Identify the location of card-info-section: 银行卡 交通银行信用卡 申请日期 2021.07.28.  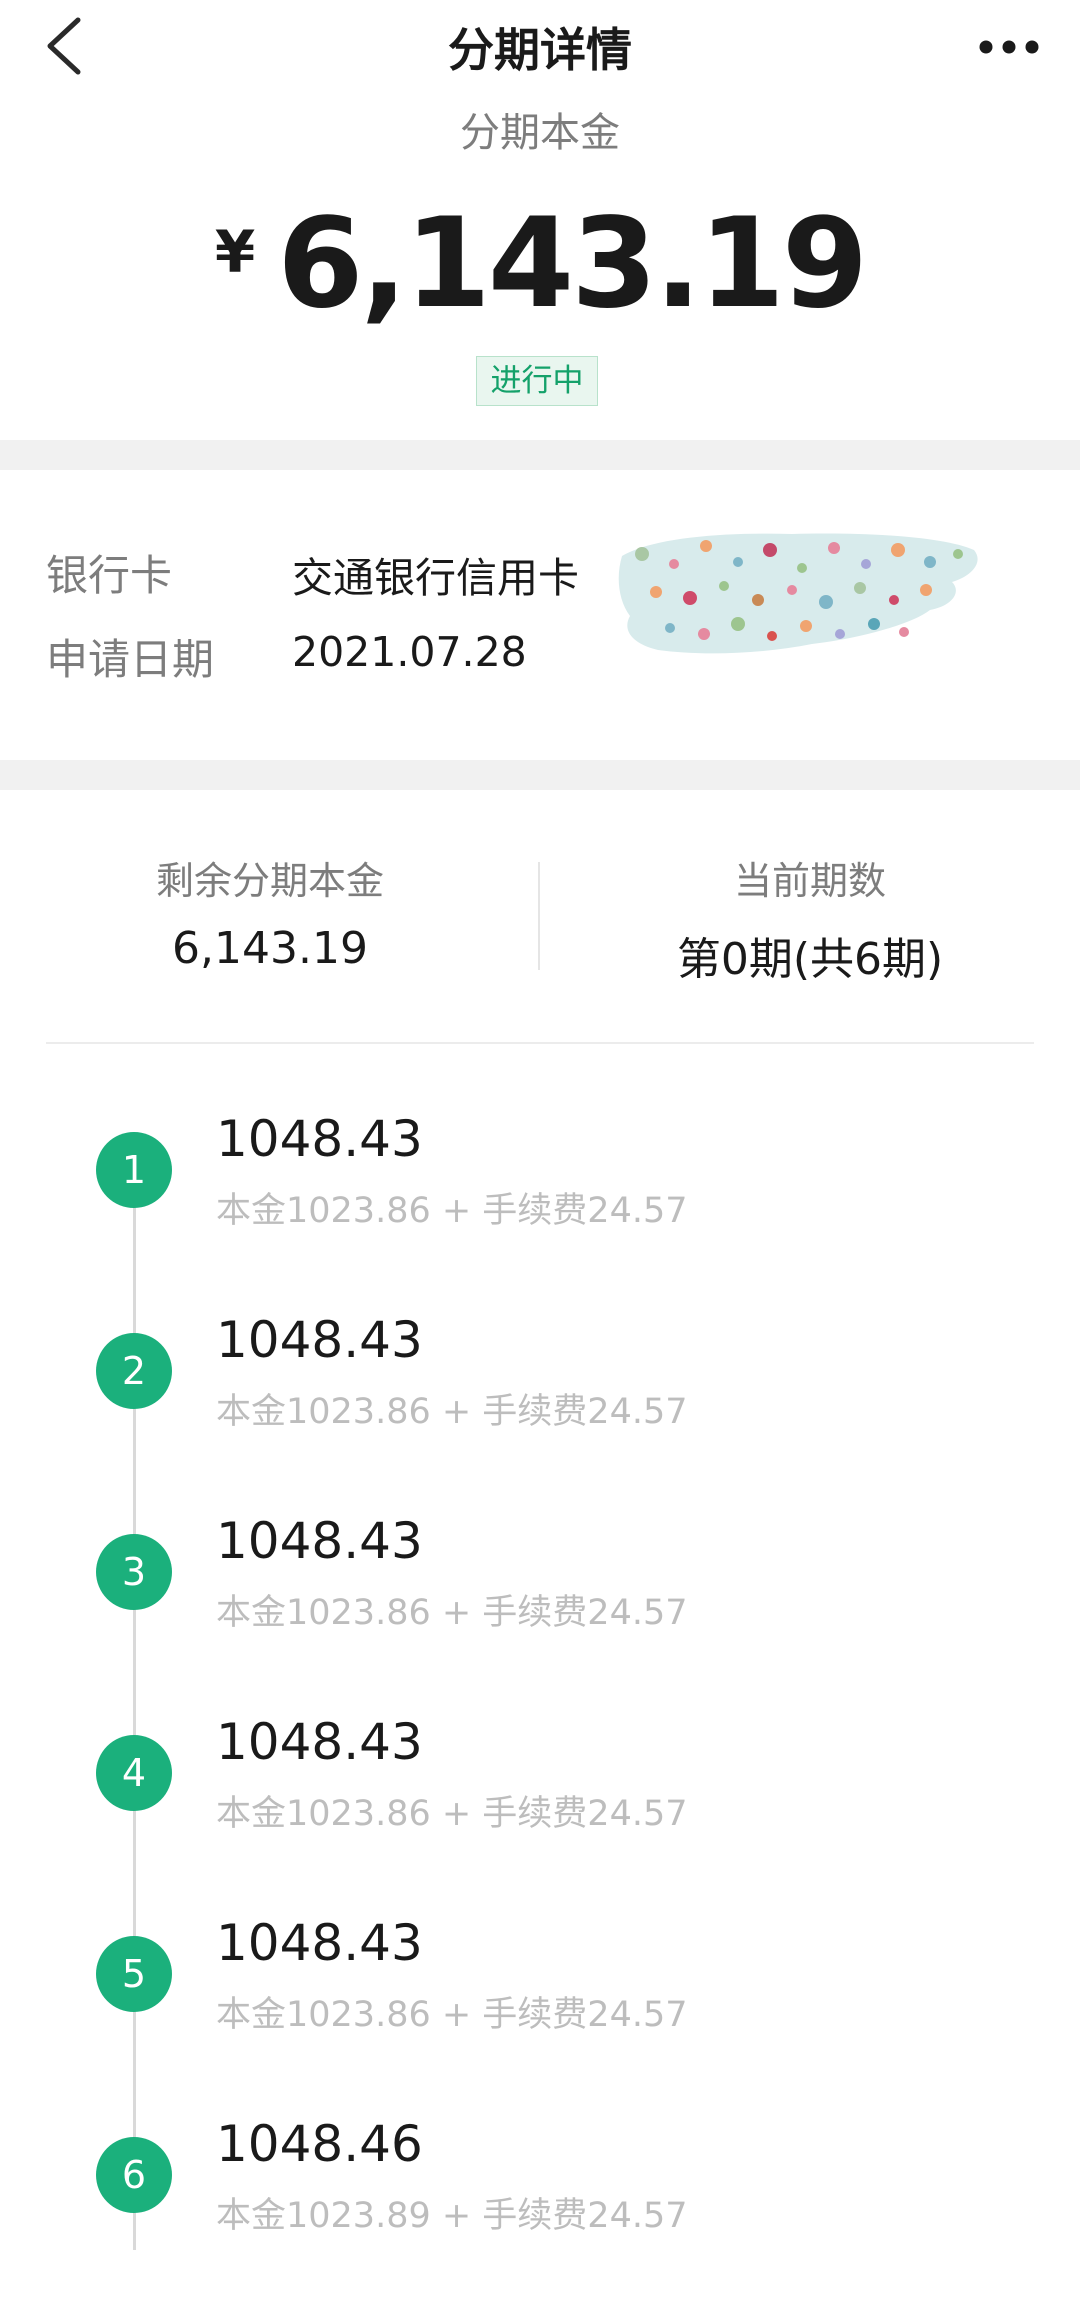
(540, 615).